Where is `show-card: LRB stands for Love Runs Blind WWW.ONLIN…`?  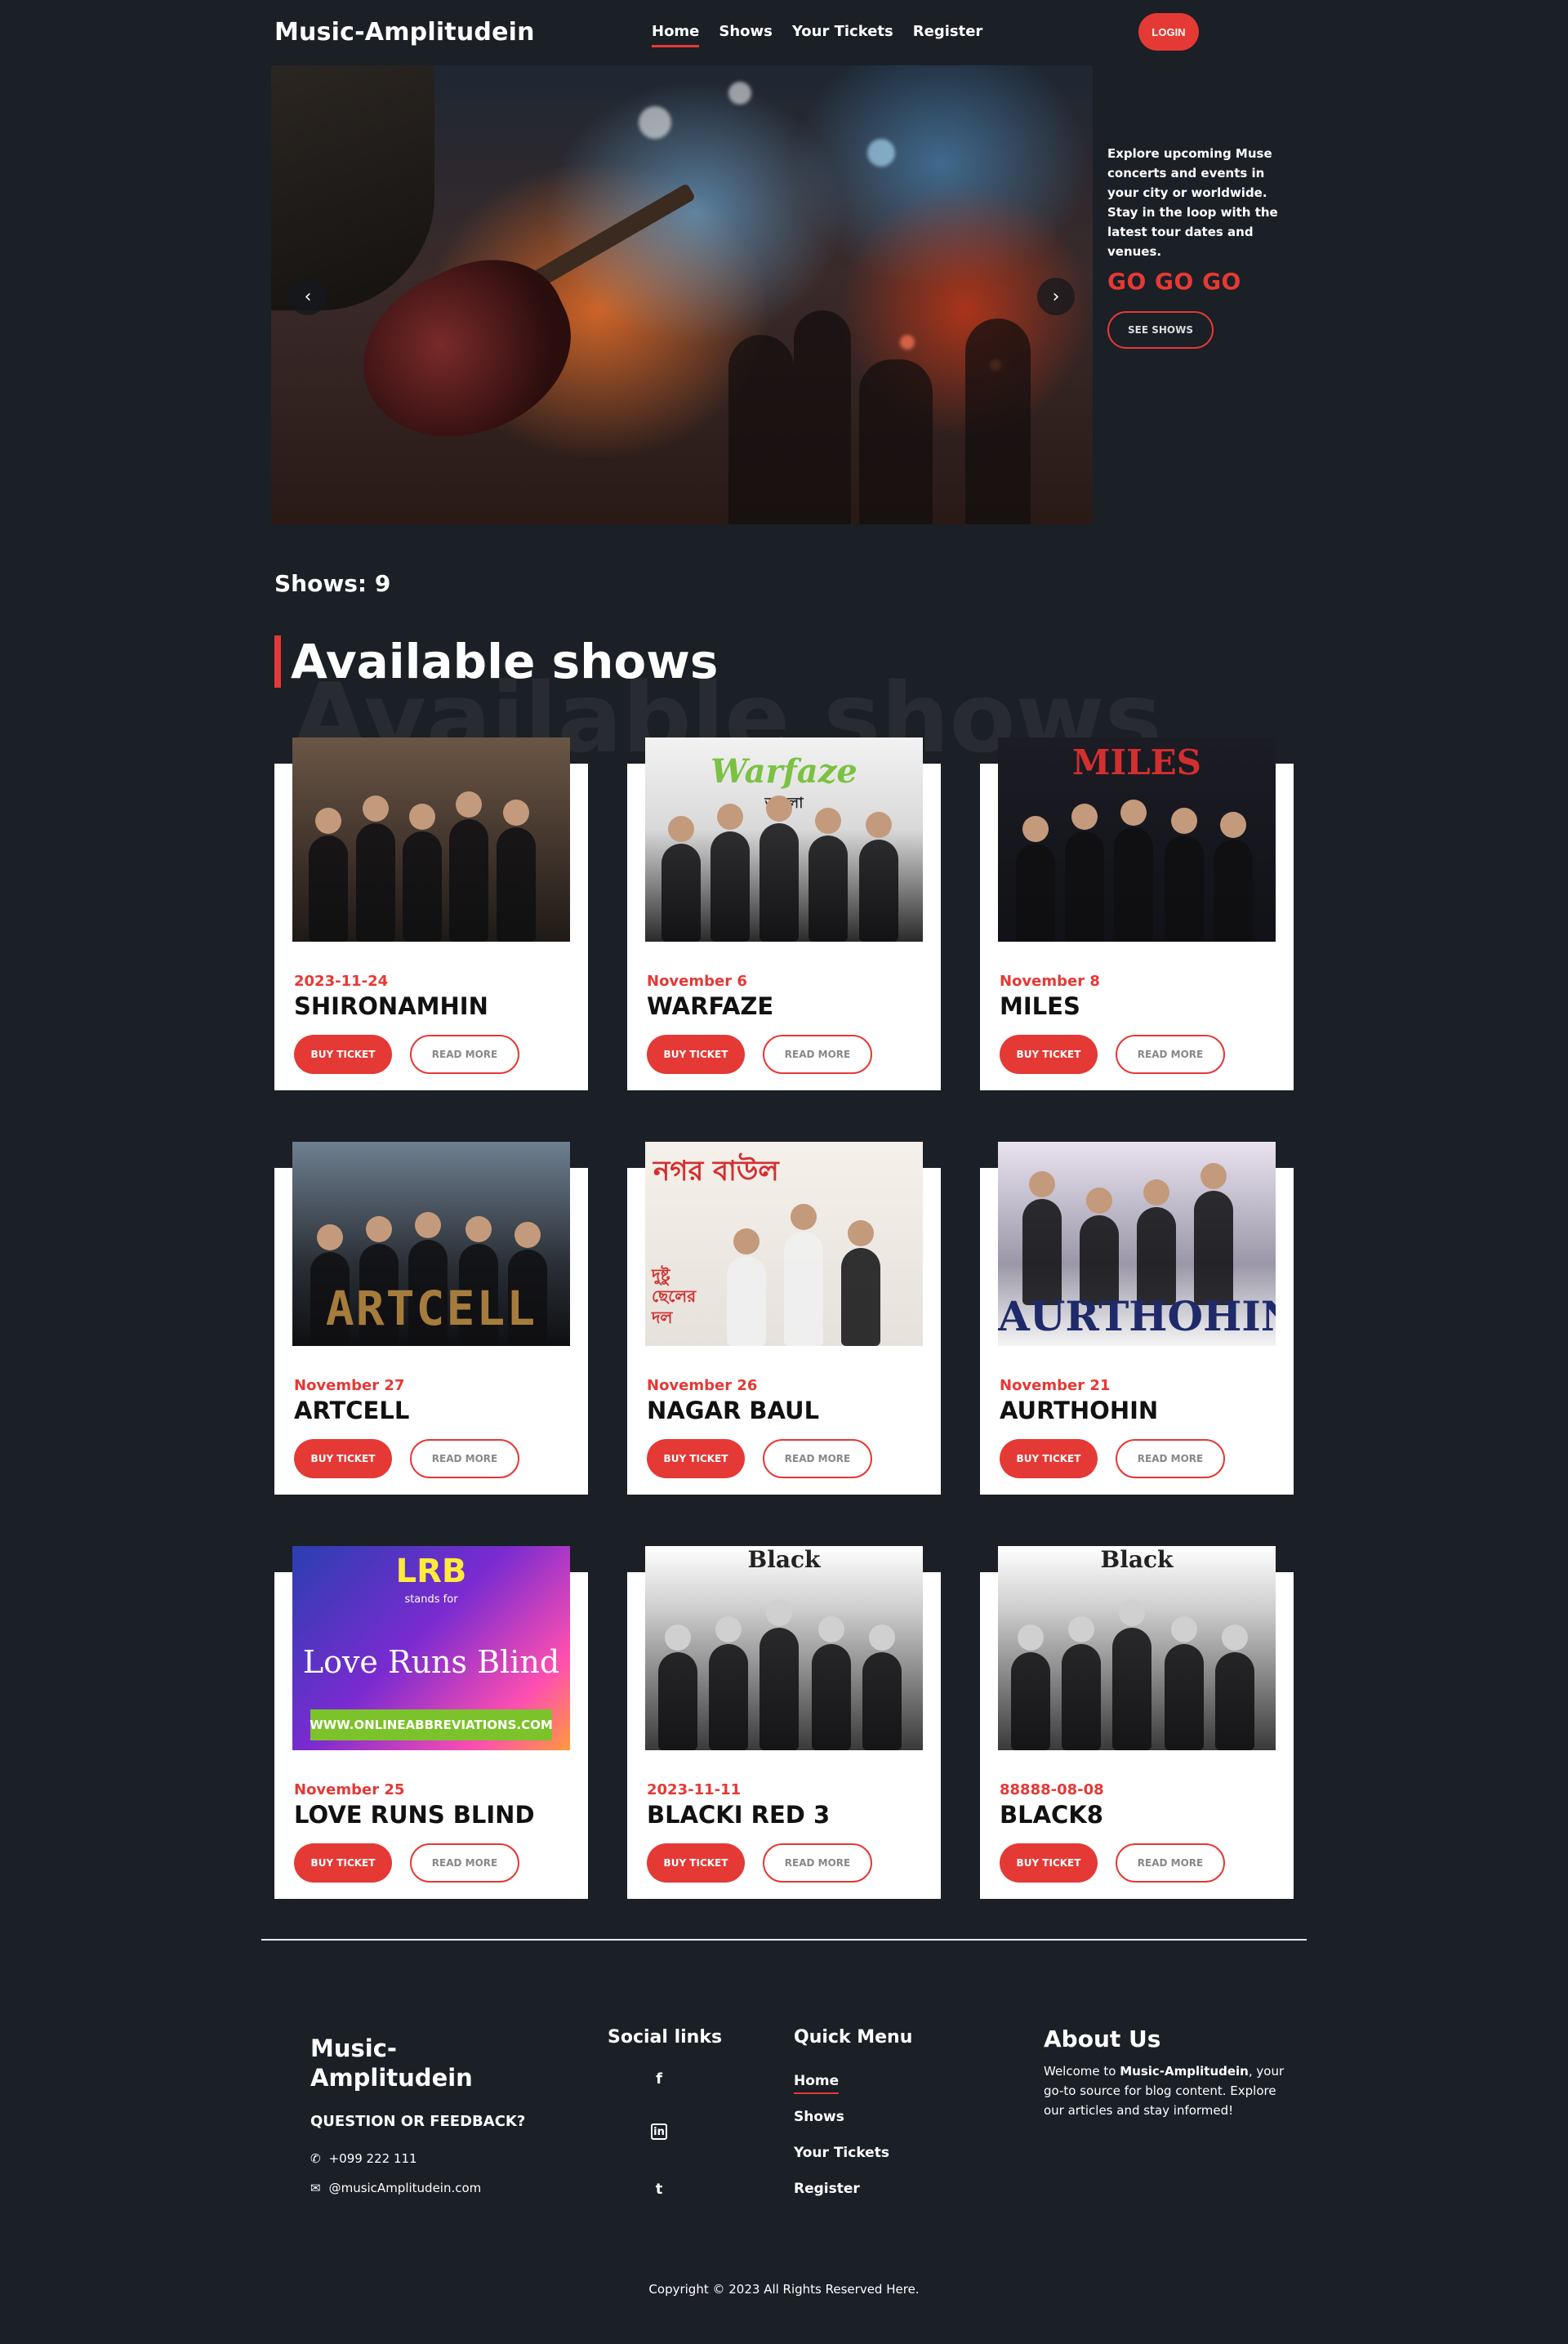
show-card: LRB stands for Love Runs Blind WWW.ONLIN… is located at coordinates (431, 1722).